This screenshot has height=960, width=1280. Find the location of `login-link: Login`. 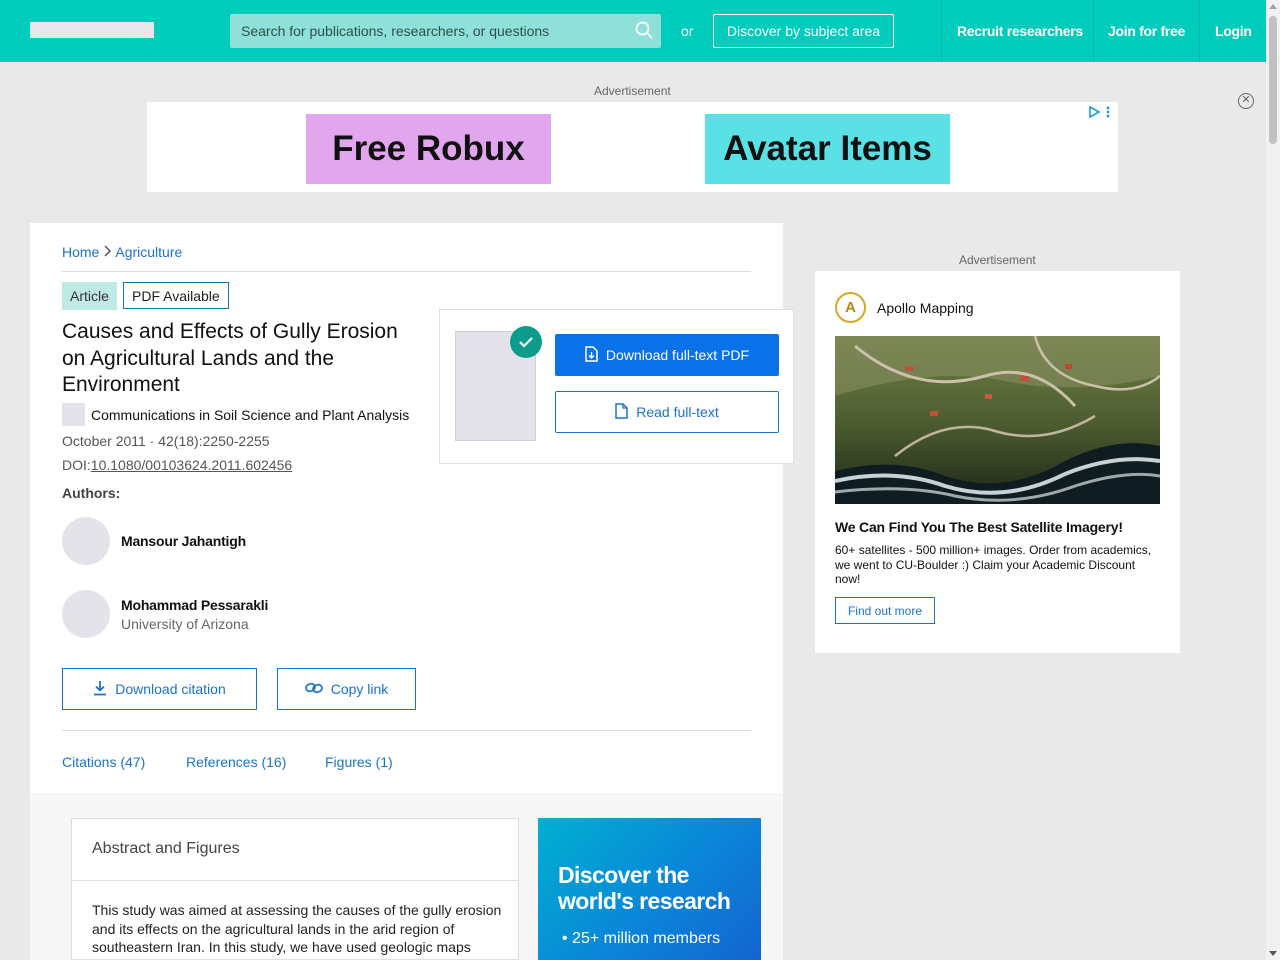

login-link: Login is located at coordinates (1233, 31).